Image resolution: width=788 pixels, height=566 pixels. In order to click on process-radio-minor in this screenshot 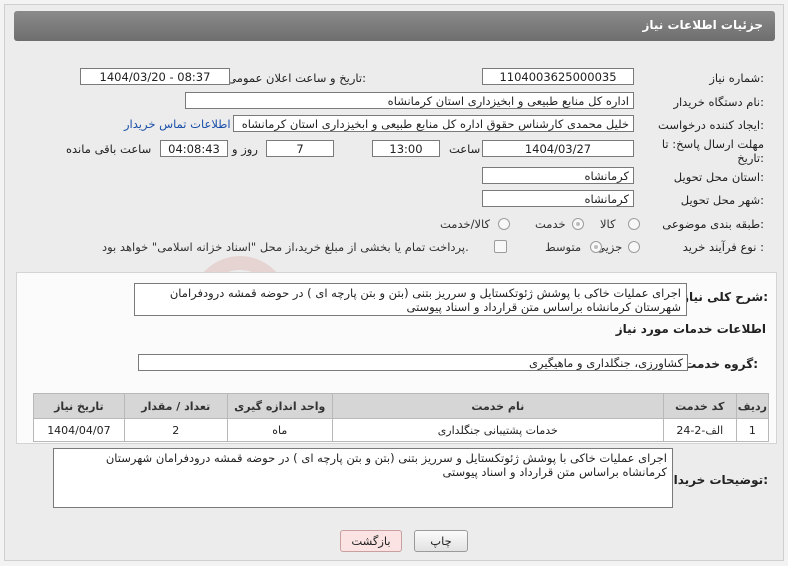, I will do `click(634, 247)`.